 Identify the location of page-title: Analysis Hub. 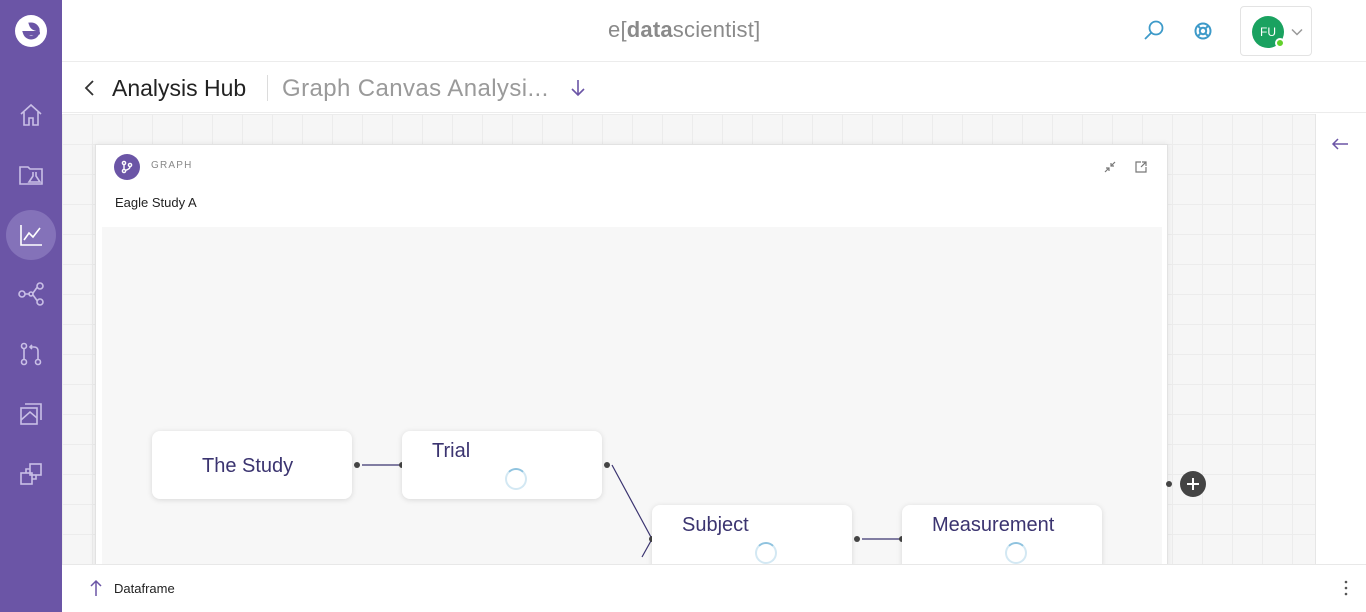
(179, 88).